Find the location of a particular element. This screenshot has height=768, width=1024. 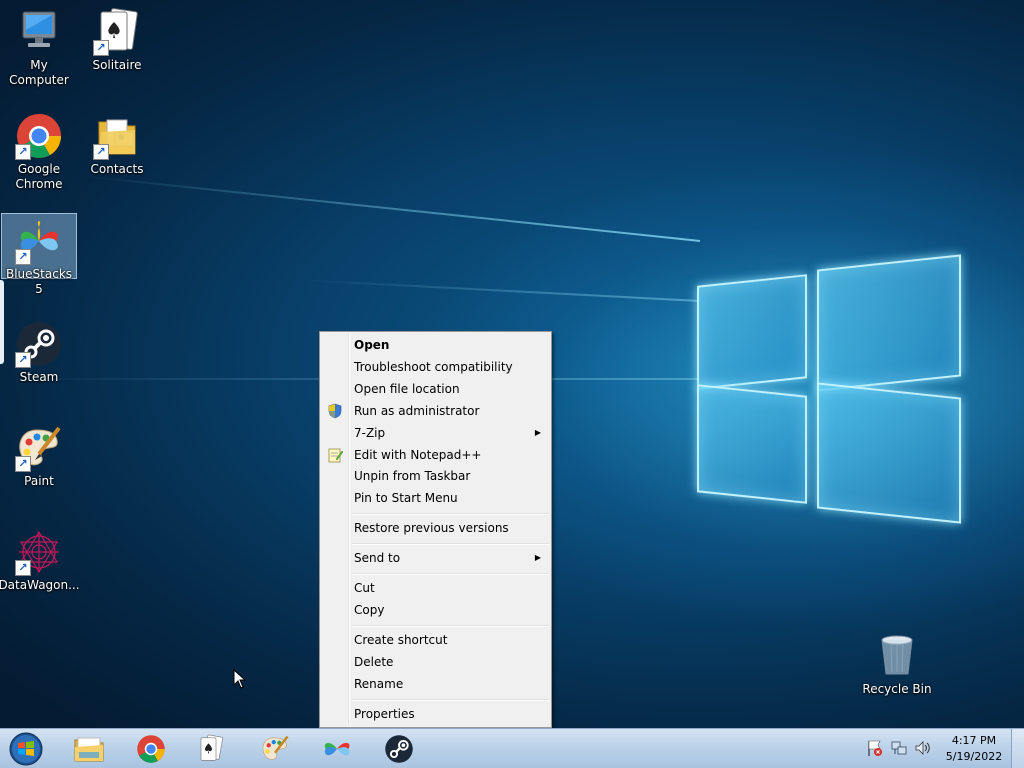

menu-item-troubleshoot-compatibility: Troubleshoot compatibility is located at coordinates (435, 367).